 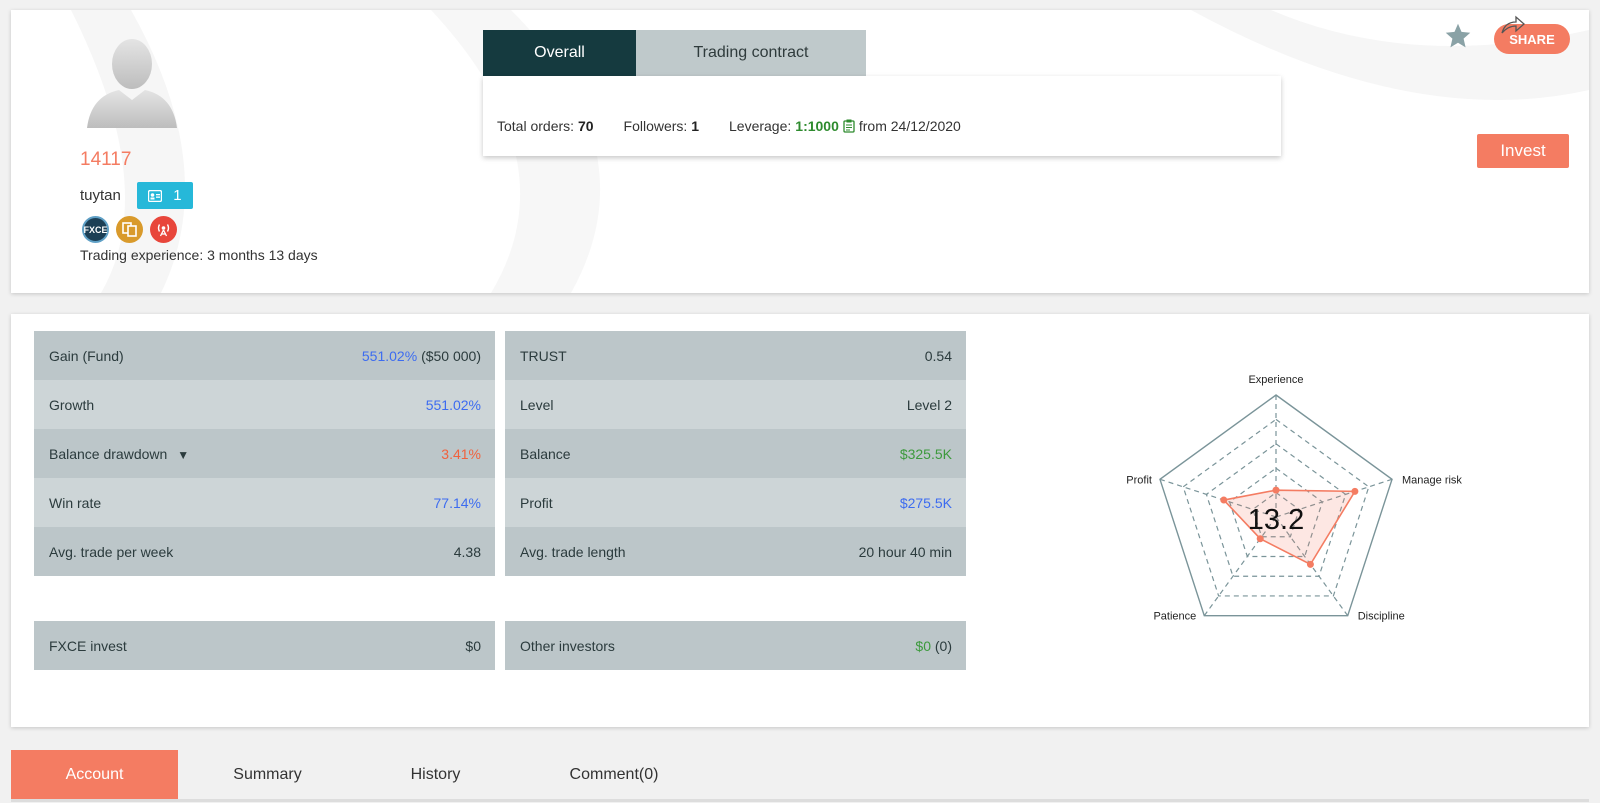 What do you see at coordinates (573, 551) in the screenshot?
I see `stat-label: Avg. trade length` at bounding box center [573, 551].